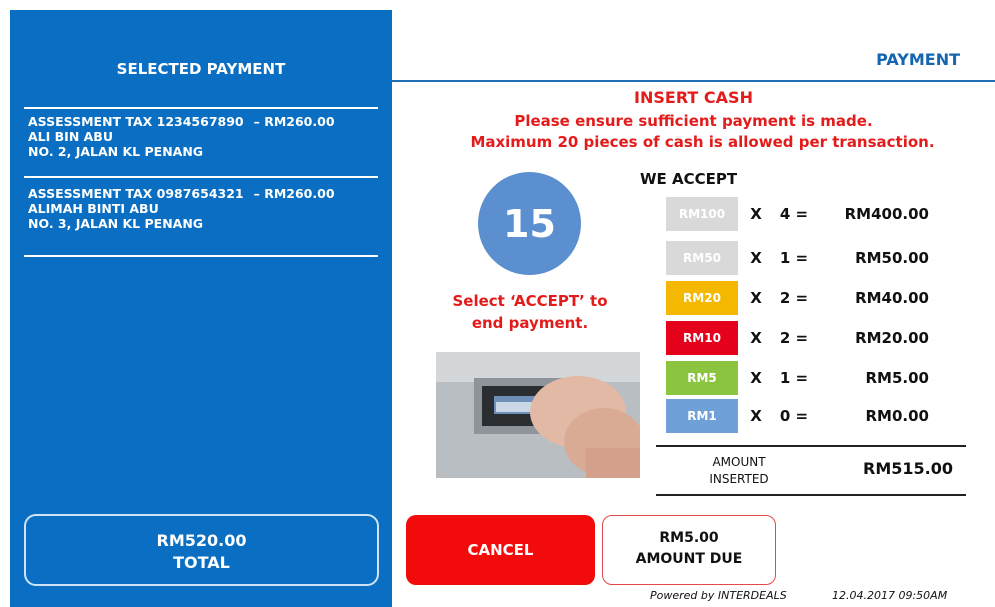 This screenshot has width=995, height=607. Describe the element at coordinates (794, 214) in the screenshot. I see `note-quantity: 4 =` at that location.